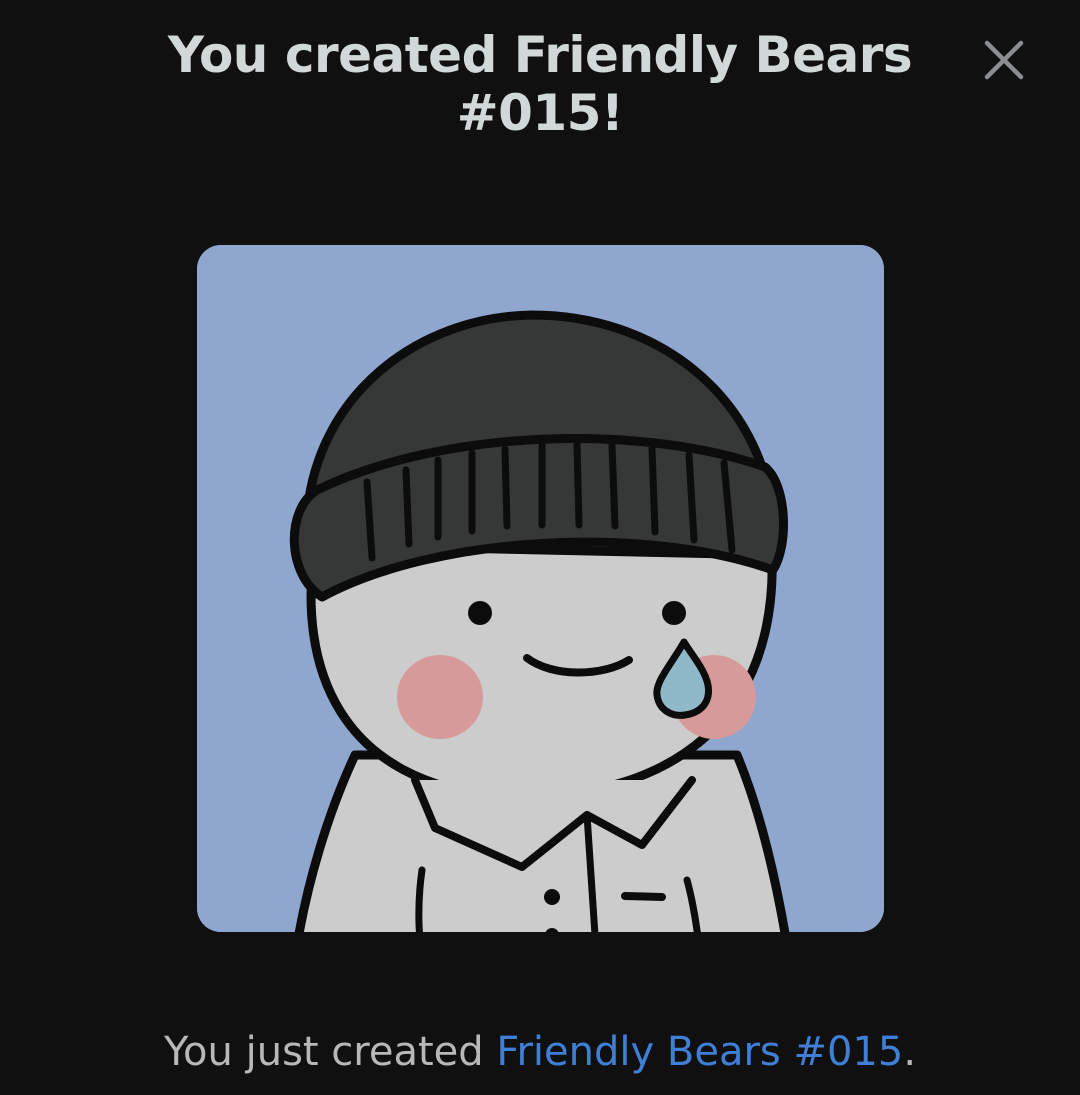 The image size is (1080, 1095). Describe the element at coordinates (330, 1052) in the screenshot. I see `caption-prefix: You just created` at that location.